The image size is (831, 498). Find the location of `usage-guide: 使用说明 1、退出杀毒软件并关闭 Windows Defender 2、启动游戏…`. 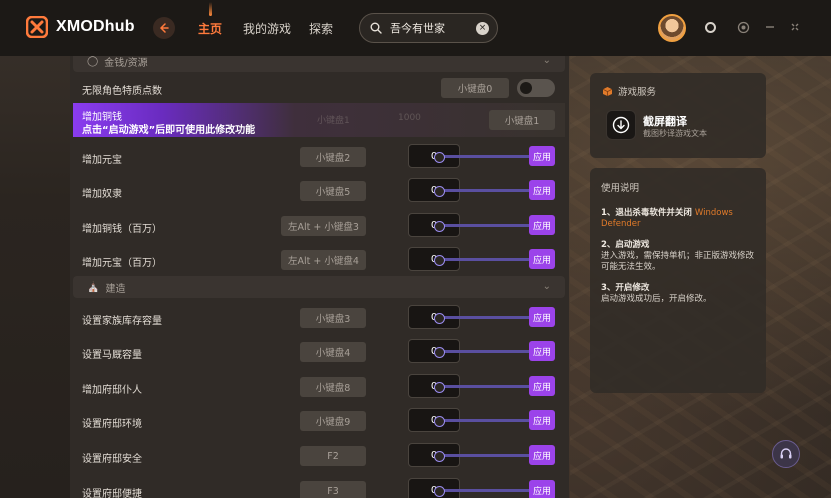

usage-guide: 使用说明 1、退出杀毒软件并关闭 Windows Defender 2、启动游戏… is located at coordinates (678, 280).